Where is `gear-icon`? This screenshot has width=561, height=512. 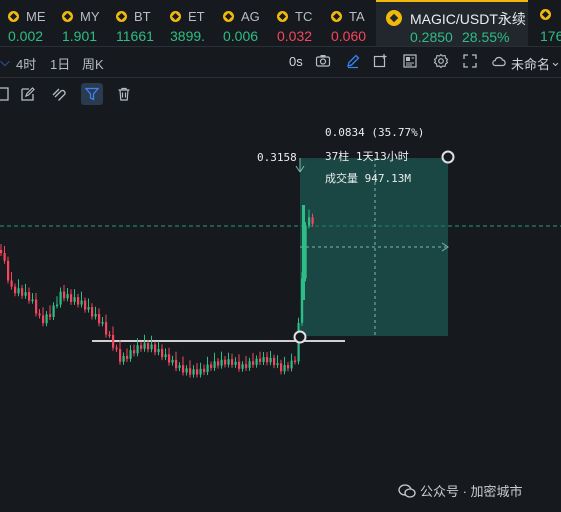
gear-icon is located at coordinates (441, 61).